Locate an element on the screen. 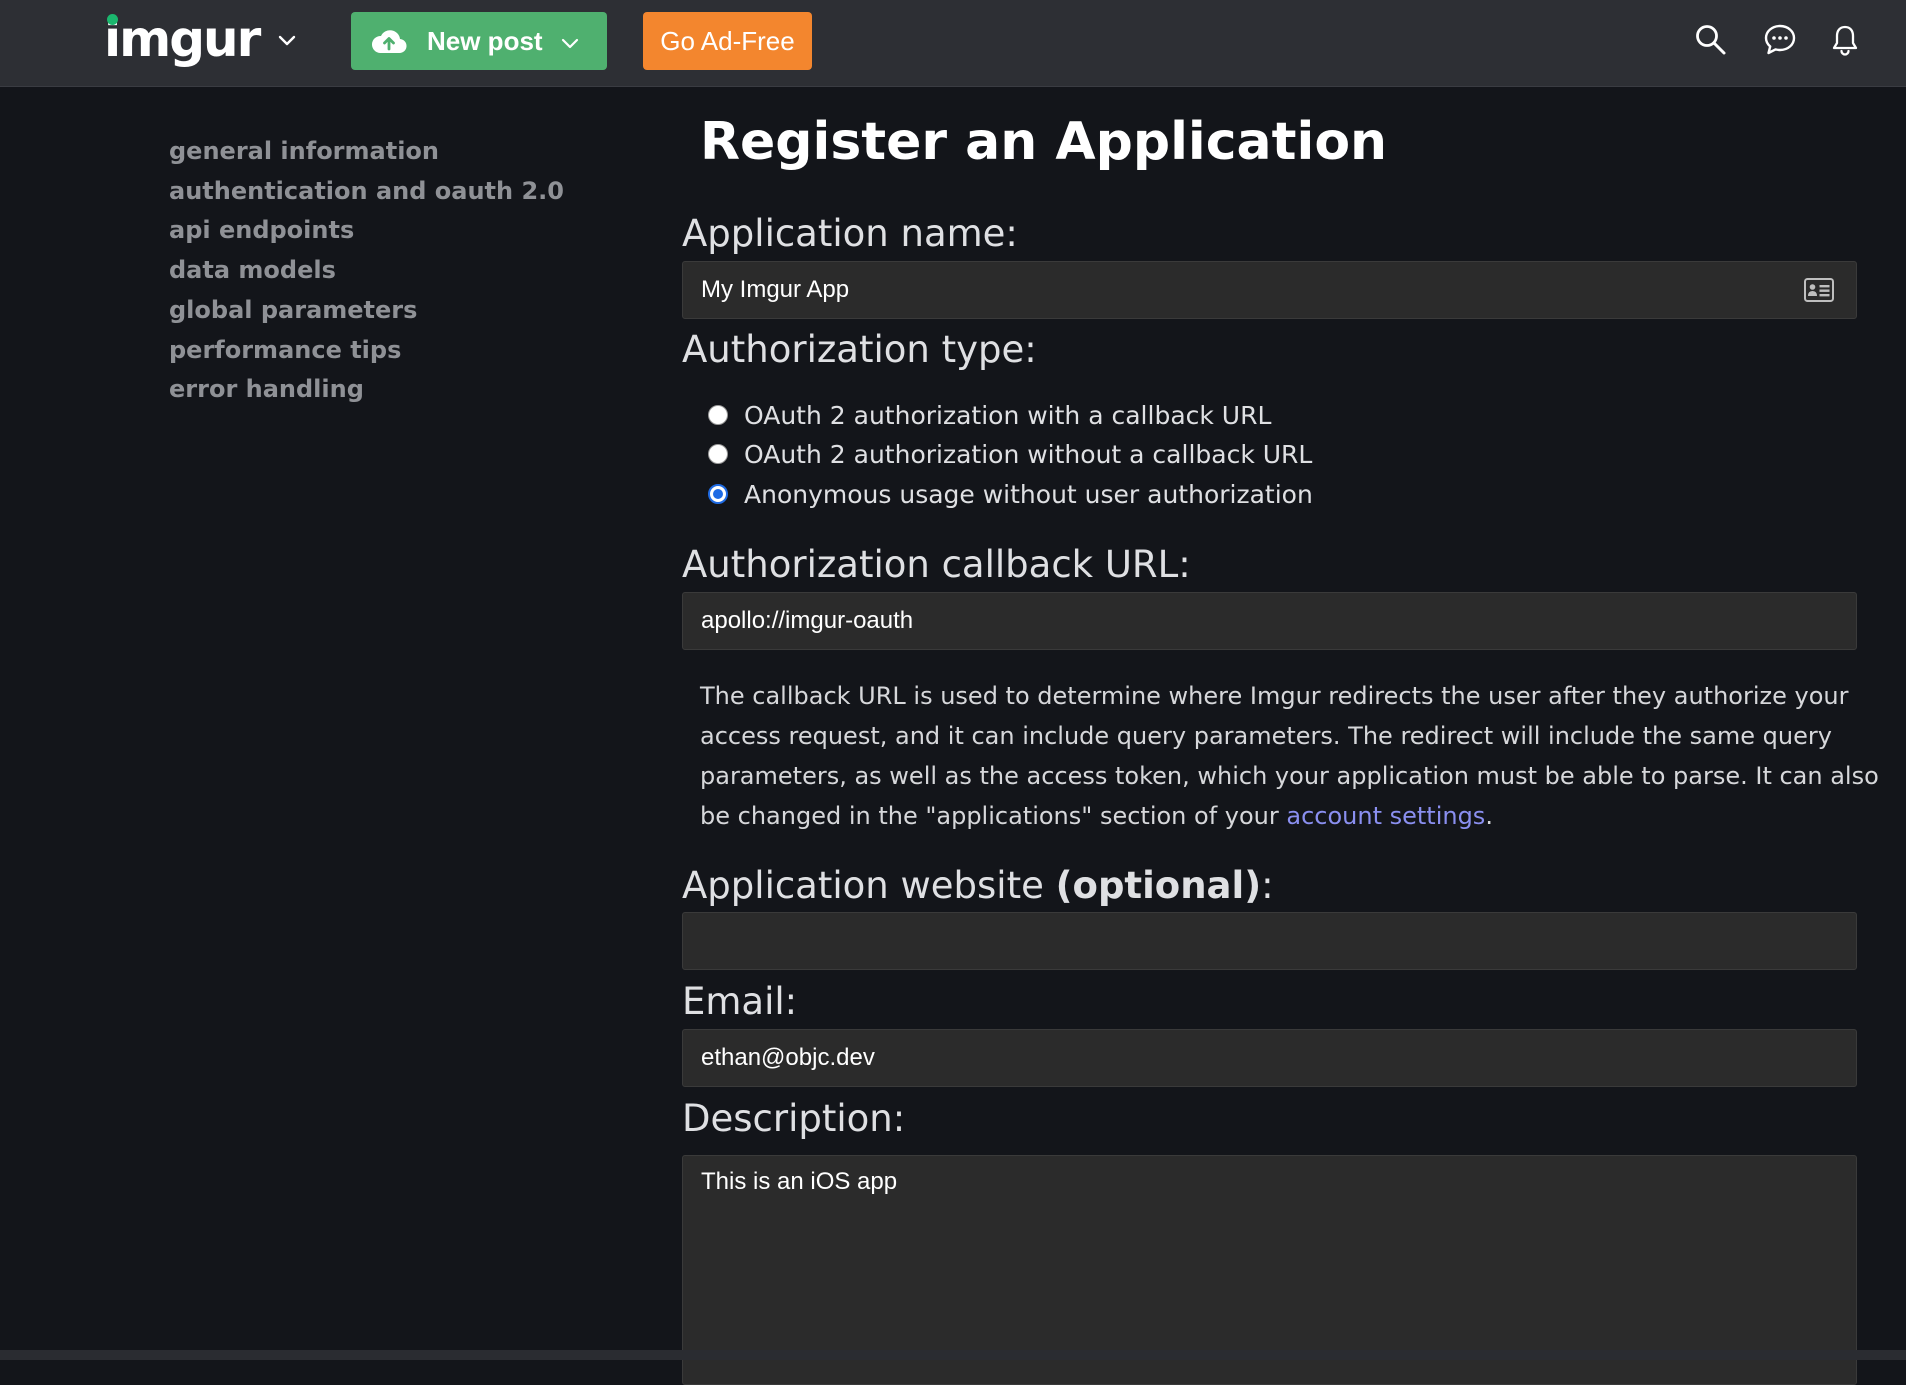 This screenshot has height=1385, width=1906. new-post-label: New post is located at coordinates (485, 41).